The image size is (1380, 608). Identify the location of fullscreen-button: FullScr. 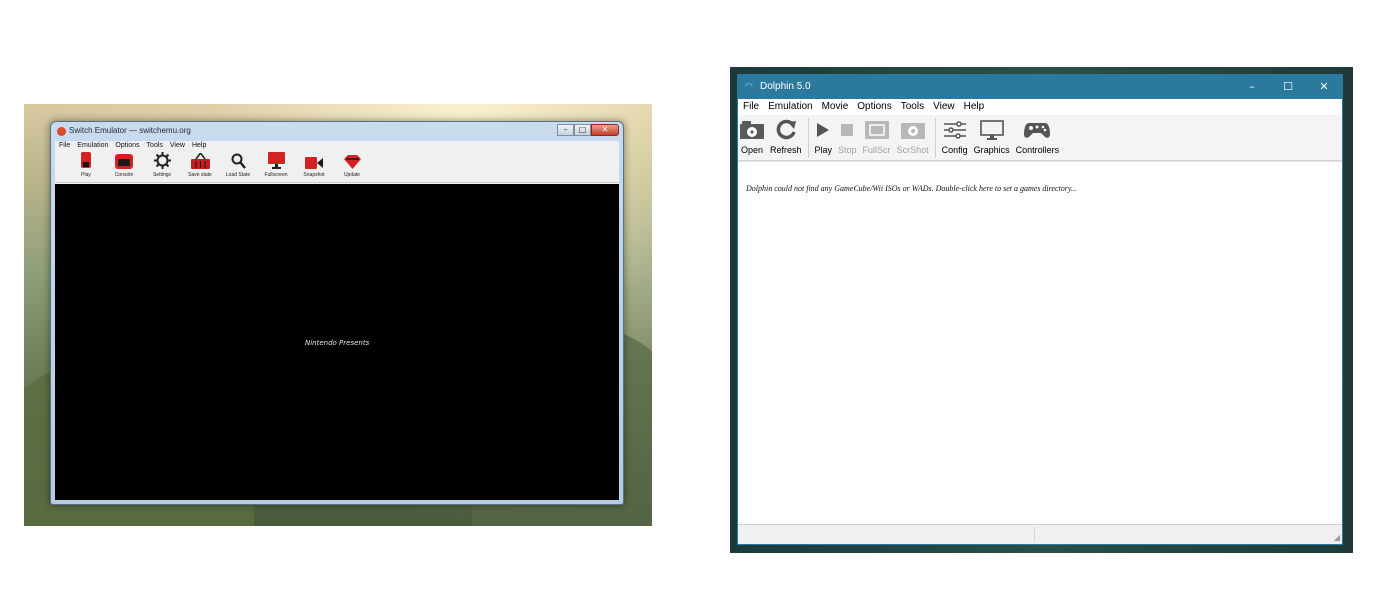
(877, 135).